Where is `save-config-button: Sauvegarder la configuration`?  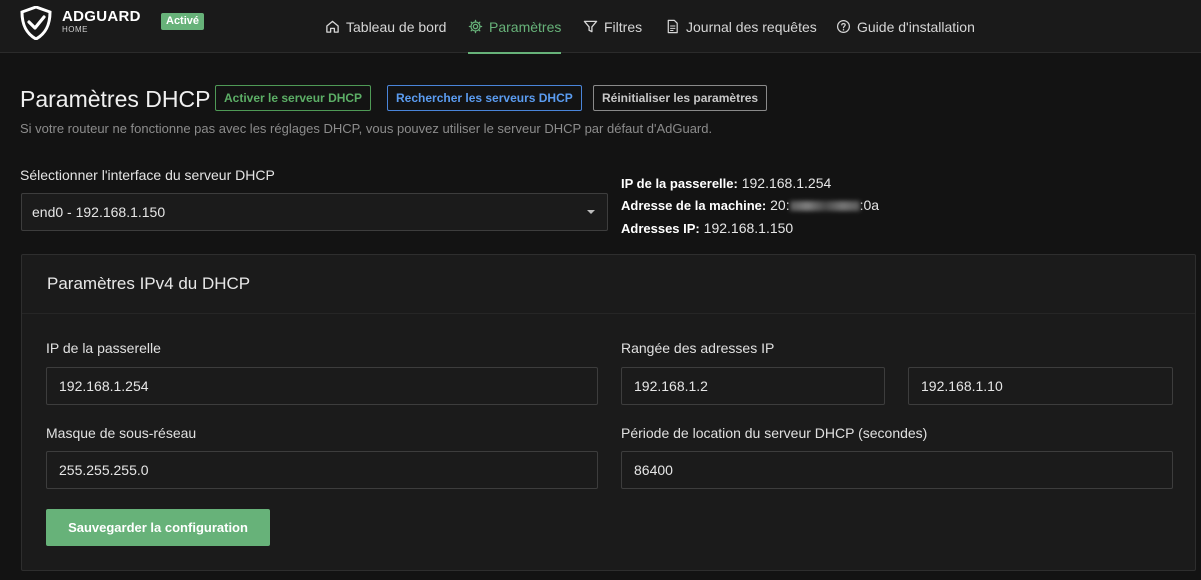 save-config-button: Sauvegarder la configuration is located at coordinates (158, 527).